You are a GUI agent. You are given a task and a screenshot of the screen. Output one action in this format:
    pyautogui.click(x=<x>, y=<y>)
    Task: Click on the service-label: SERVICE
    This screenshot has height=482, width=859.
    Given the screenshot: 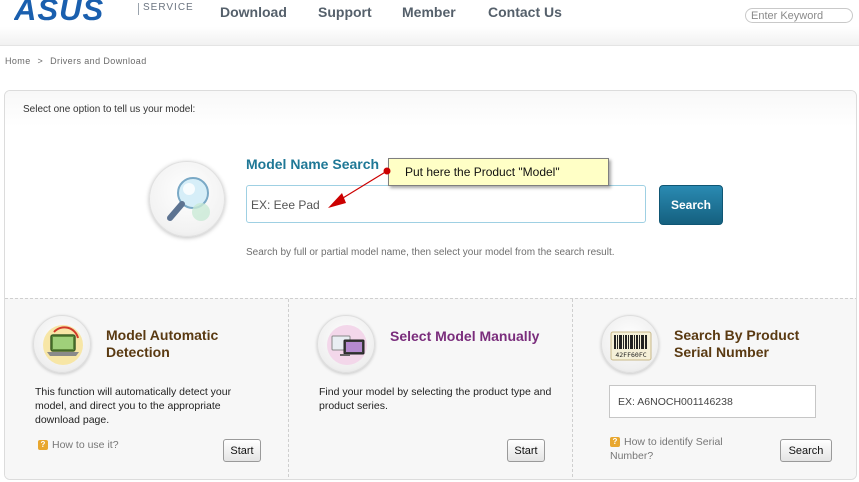 What is the action you would take?
    pyautogui.click(x=168, y=7)
    